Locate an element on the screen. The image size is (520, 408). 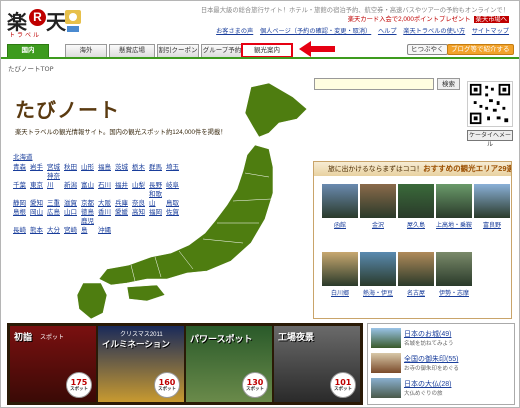
prefecture-link: 兵庫 is located at coordinates (123, 203).